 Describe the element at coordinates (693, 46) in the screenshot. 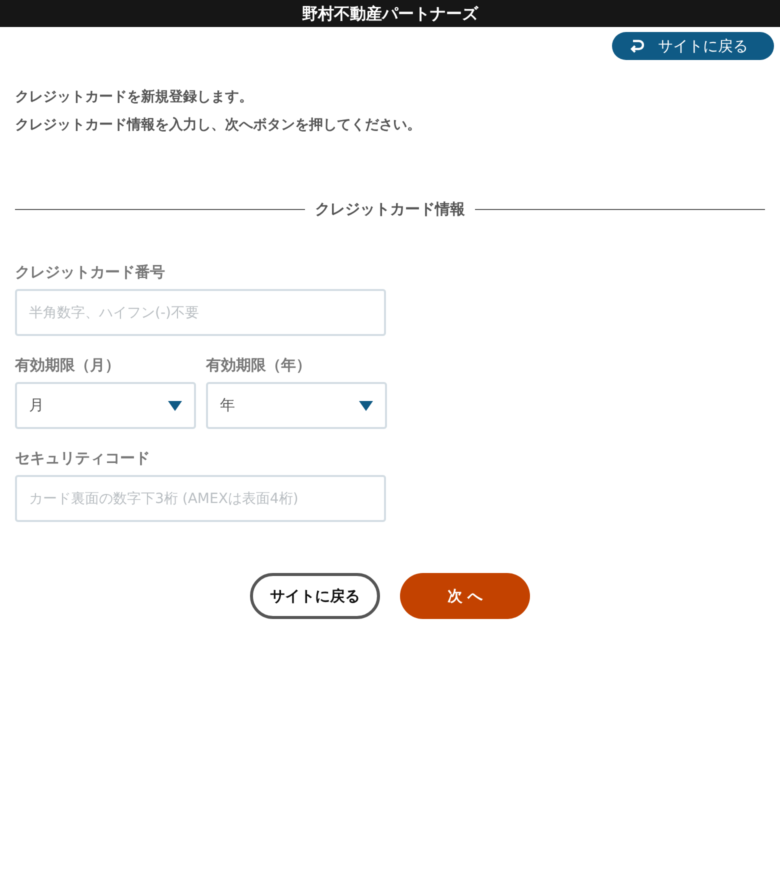

I see `back-link: サイトに戻る` at that location.